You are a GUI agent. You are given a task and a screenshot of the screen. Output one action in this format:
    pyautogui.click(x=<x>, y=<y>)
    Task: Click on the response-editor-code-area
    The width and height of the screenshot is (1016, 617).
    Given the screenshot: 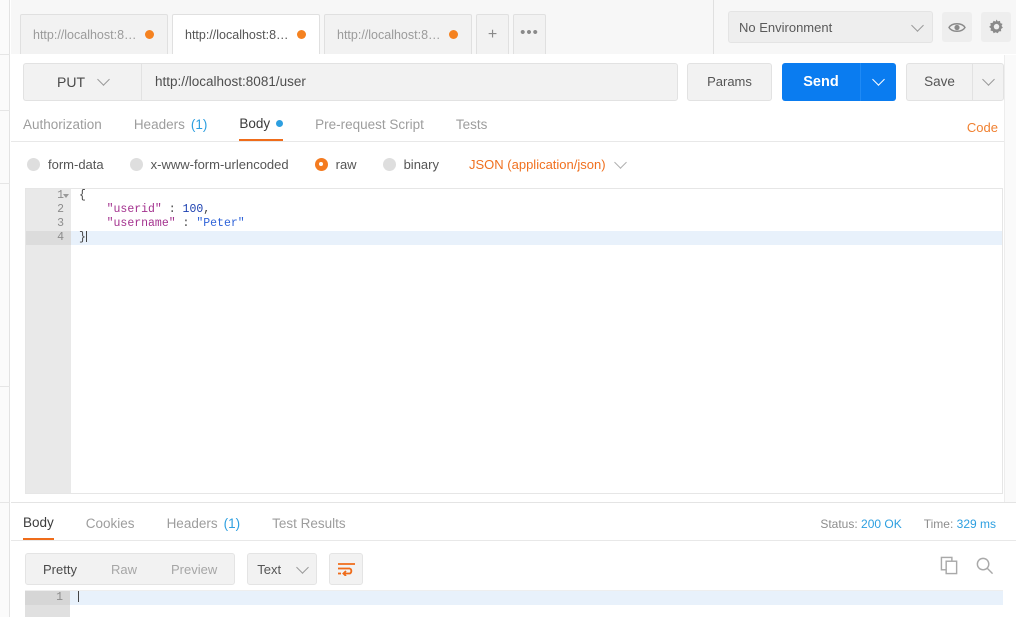 What is the action you would take?
    pyautogui.click(x=536, y=604)
    